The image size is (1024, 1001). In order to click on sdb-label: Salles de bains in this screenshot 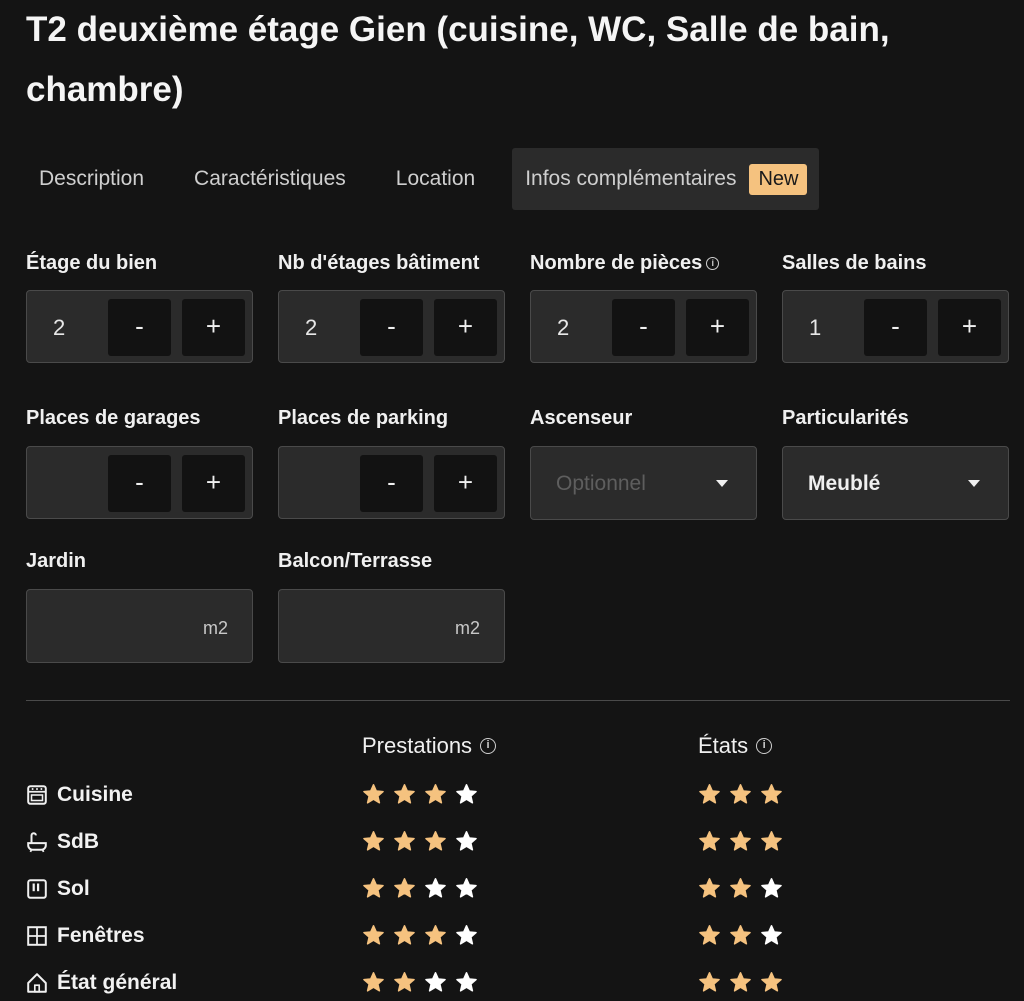, I will do `click(854, 263)`.